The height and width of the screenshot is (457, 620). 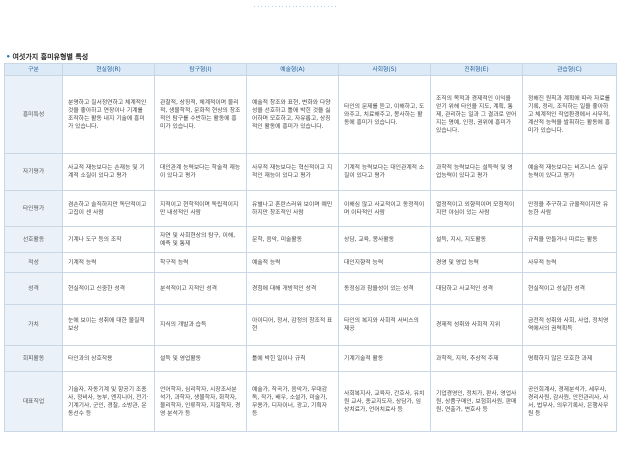 What do you see at coordinates (476, 325) in the screenshot?
I see `table-cell: 경제적 성취와 사회적 지위` at bounding box center [476, 325].